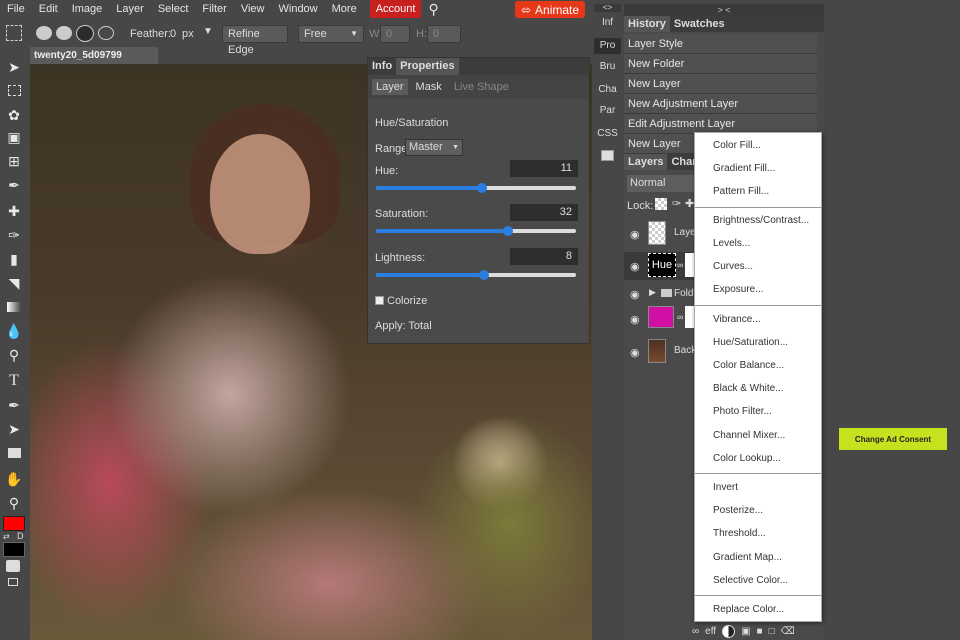 Image resolution: width=960 pixels, height=640 pixels. What do you see at coordinates (13, 582) in the screenshot?
I see `screen-mode-icon` at bounding box center [13, 582].